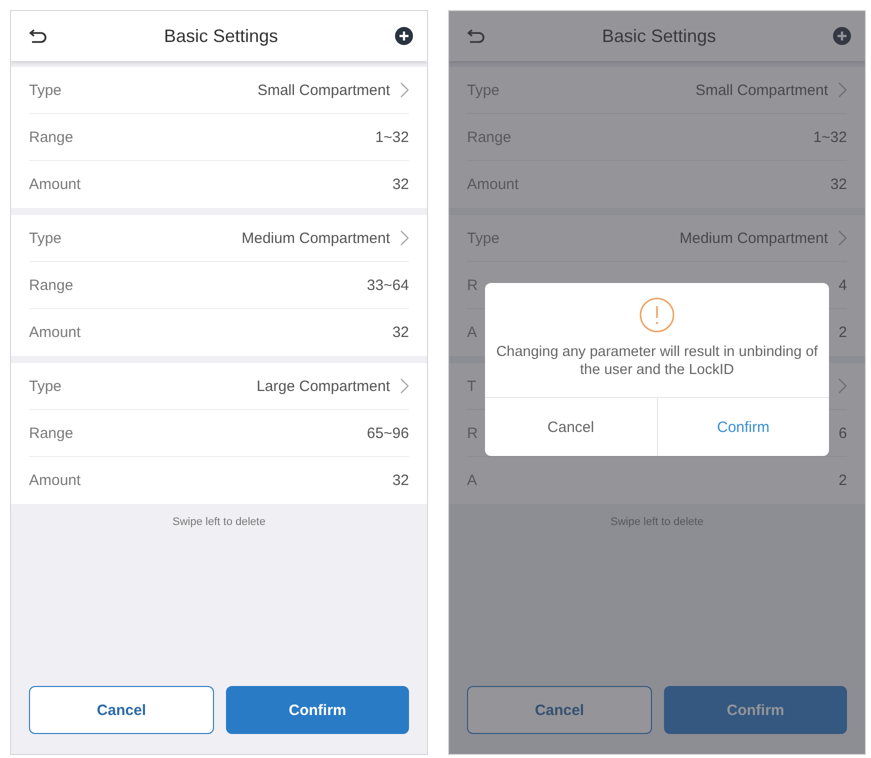 This screenshot has height=758, width=871. Describe the element at coordinates (38, 36) in the screenshot. I see `back-icon` at that location.